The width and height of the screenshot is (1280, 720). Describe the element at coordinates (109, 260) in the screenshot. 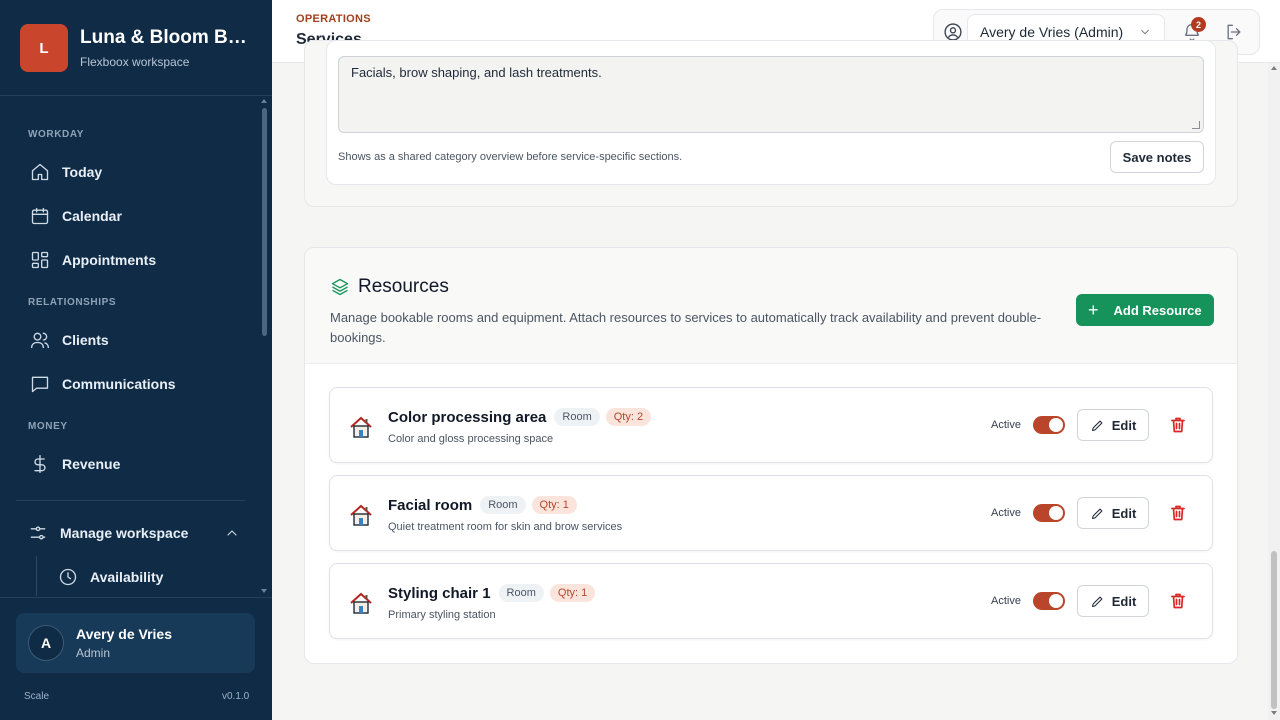

I see `nav-label: Appointments` at that location.